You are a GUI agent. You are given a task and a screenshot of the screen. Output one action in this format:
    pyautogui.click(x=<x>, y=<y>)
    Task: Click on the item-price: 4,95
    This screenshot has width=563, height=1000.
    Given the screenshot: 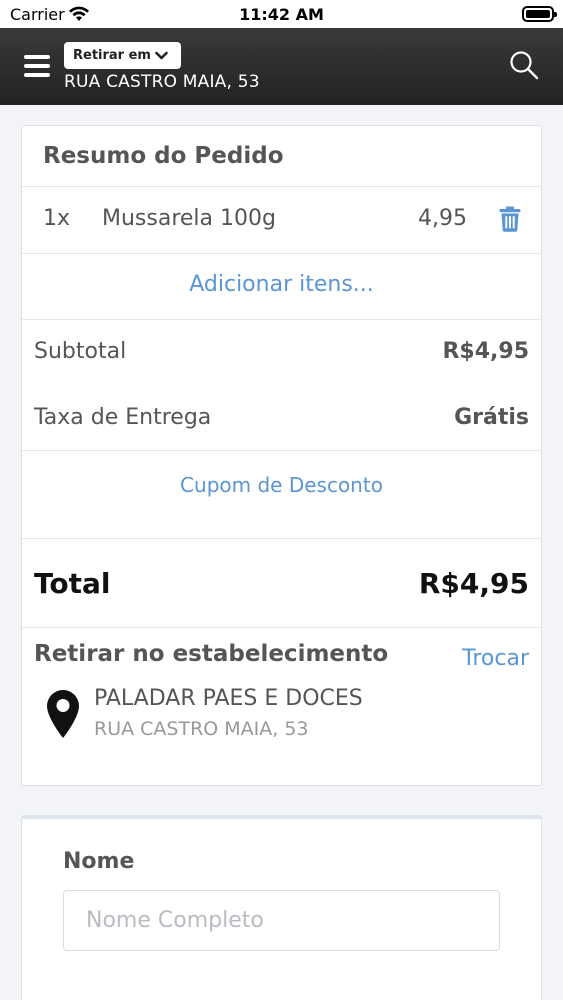 What is the action you would take?
    pyautogui.click(x=442, y=218)
    